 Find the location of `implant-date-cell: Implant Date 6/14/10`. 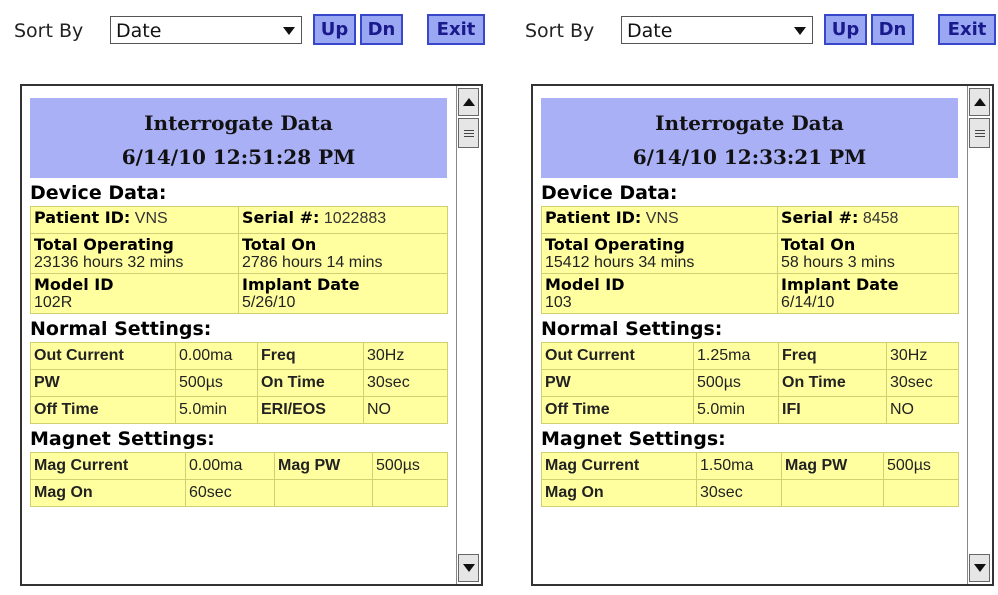

implant-date-cell: Implant Date 6/14/10 is located at coordinates (868, 293).